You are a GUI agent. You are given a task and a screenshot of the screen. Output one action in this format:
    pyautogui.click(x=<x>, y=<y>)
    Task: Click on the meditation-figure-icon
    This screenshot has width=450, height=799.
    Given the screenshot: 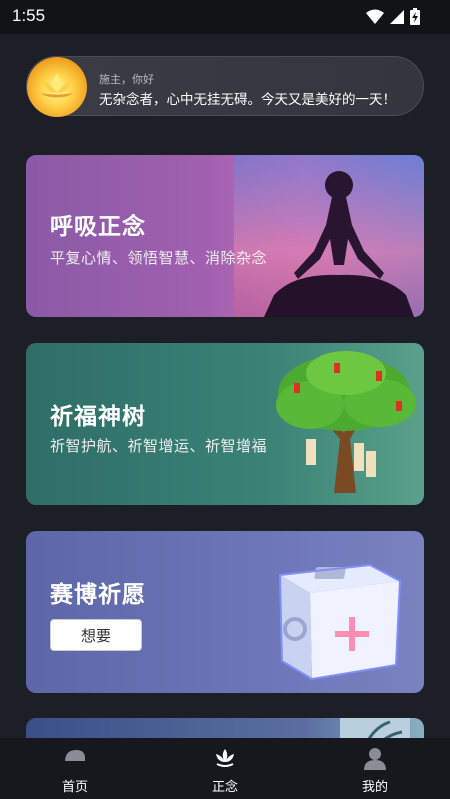 What is the action you would take?
    pyautogui.click(x=329, y=236)
    